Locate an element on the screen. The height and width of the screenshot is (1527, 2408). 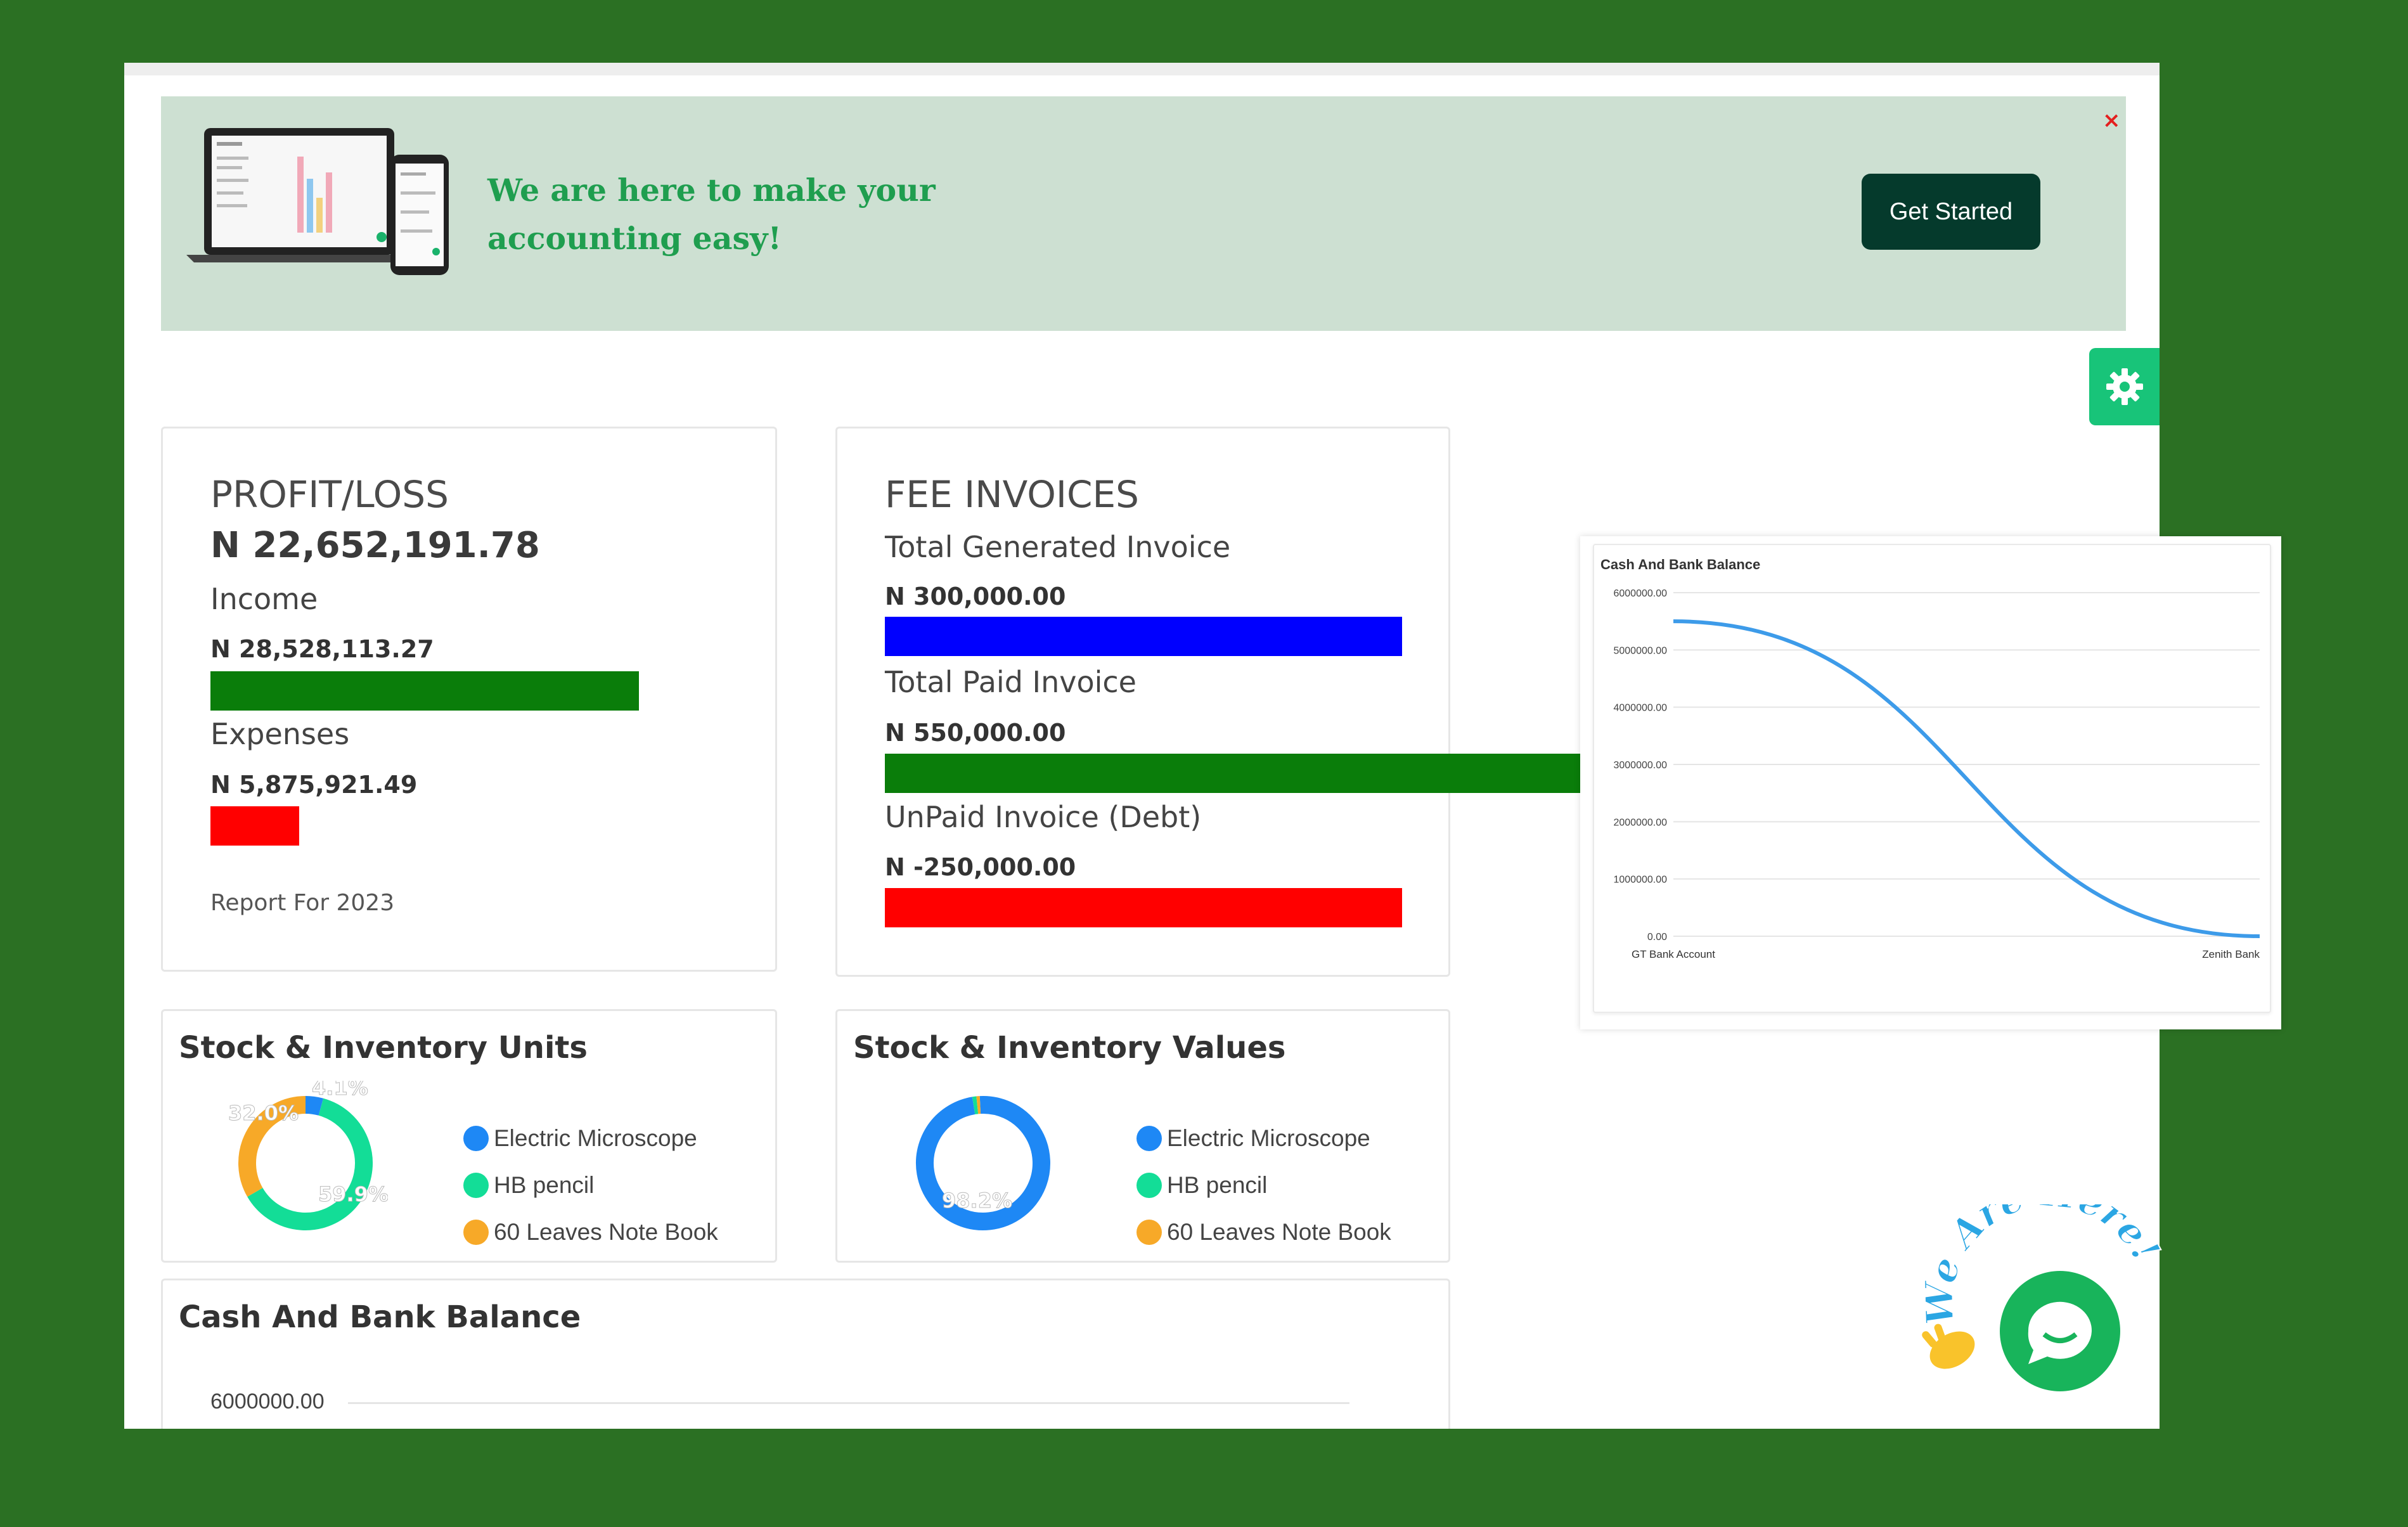
get-started-button: Get Started is located at coordinates (1951, 212).